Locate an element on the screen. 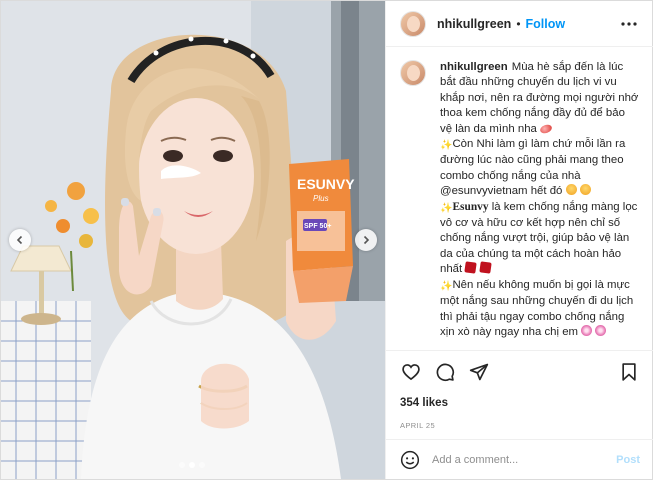 Image resolution: width=653 pixels, height=480 pixels. emoji-icon is located at coordinates (410, 459).